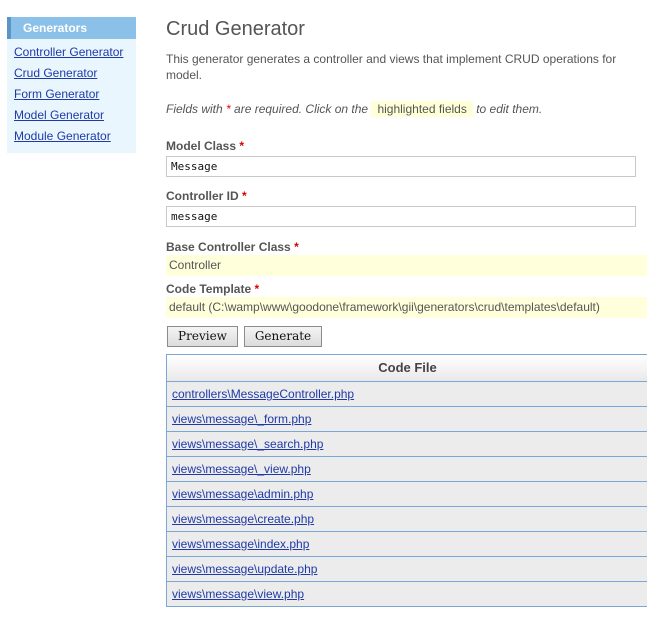 Image resolution: width=647 pixels, height=617 pixels. What do you see at coordinates (240, 544) in the screenshot?
I see `code-file-link: views\message\index.php` at bounding box center [240, 544].